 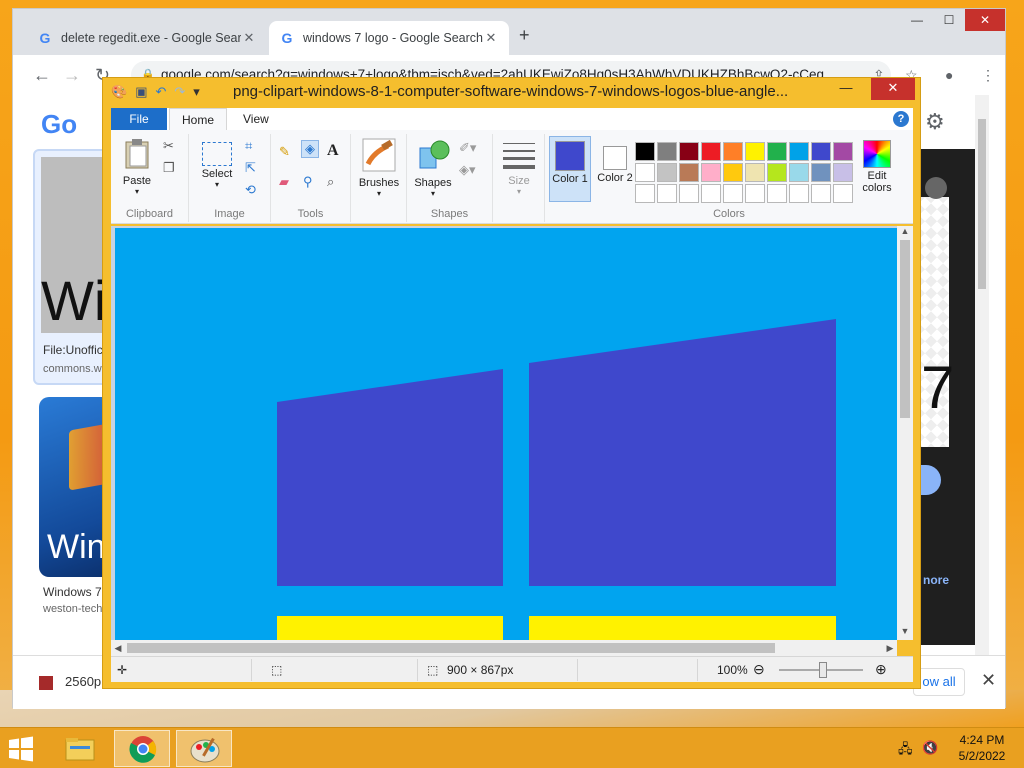 What do you see at coordinates (917, 20) in the screenshot?
I see `minimize-button: —` at bounding box center [917, 20].